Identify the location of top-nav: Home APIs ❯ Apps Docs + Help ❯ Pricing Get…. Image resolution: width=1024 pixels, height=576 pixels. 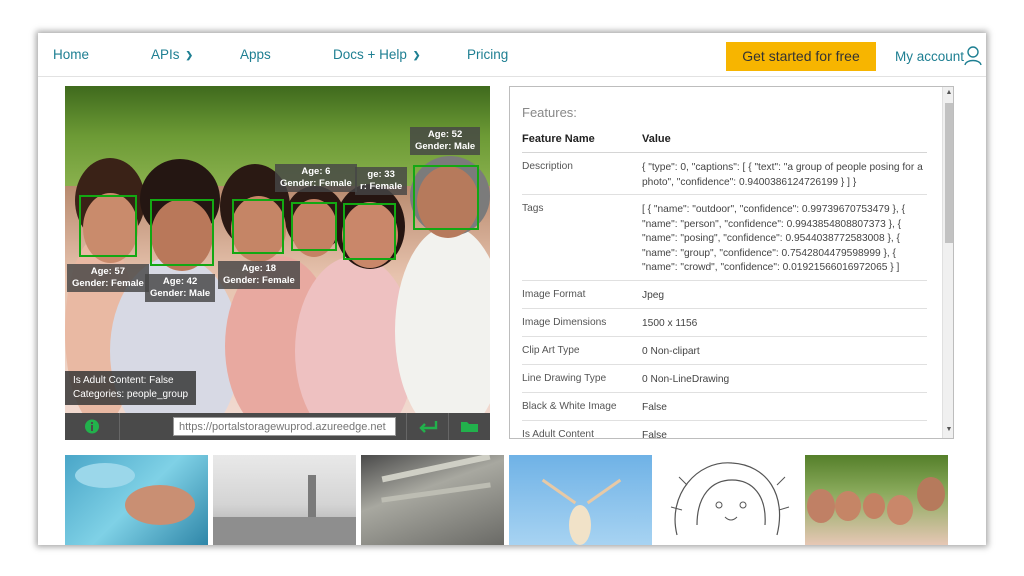
(512, 55).